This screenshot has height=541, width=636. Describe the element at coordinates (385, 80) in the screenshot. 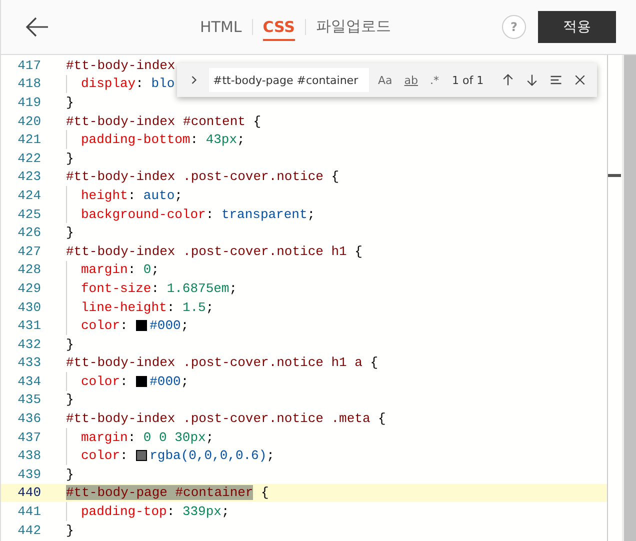

I see `find-option: Aa` at that location.